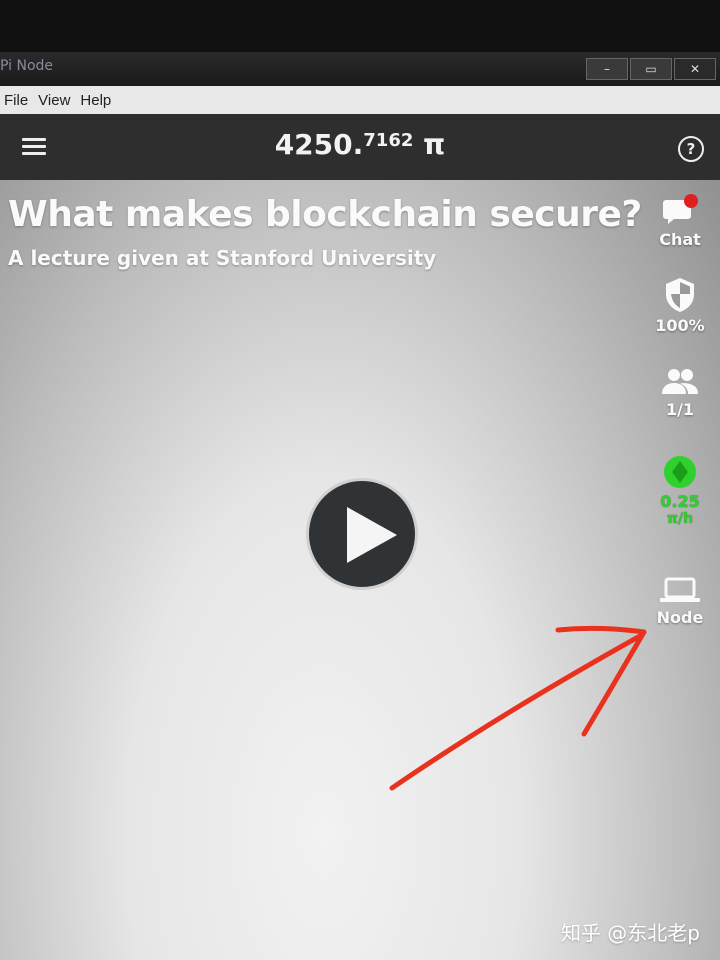 Image resolution: width=720 pixels, height=960 pixels. I want to click on chat-icon, so click(680, 209).